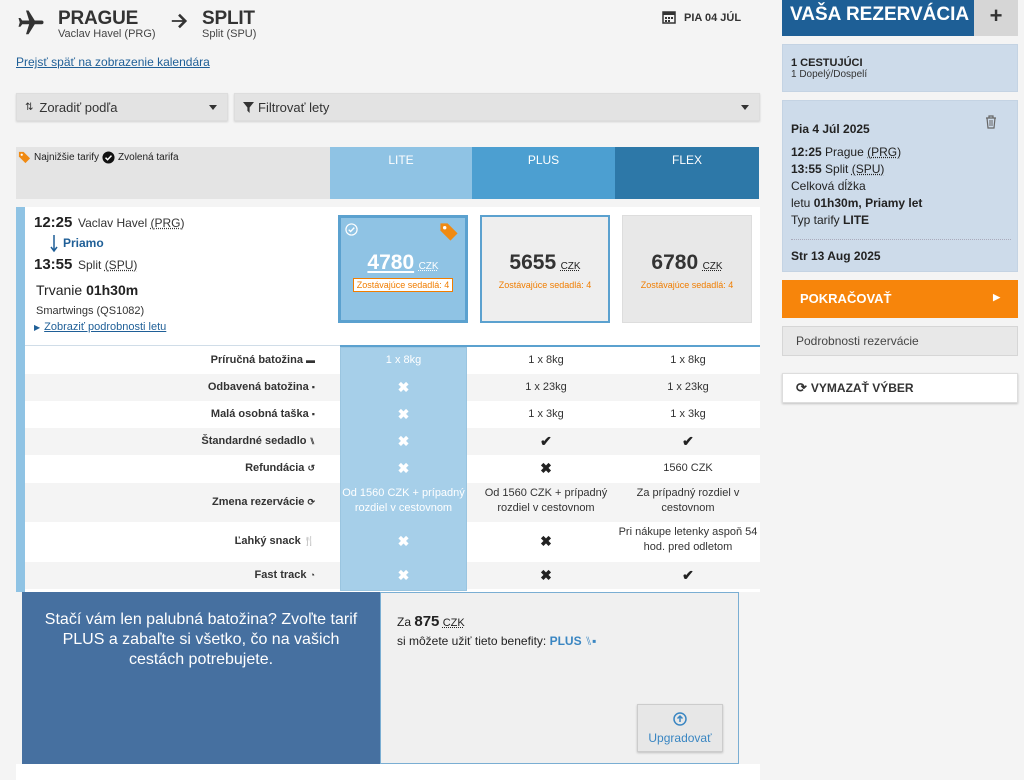  What do you see at coordinates (846, 152) in the screenshot?
I see `summary-departure: 12:25 Prague (PRG)` at bounding box center [846, 152].